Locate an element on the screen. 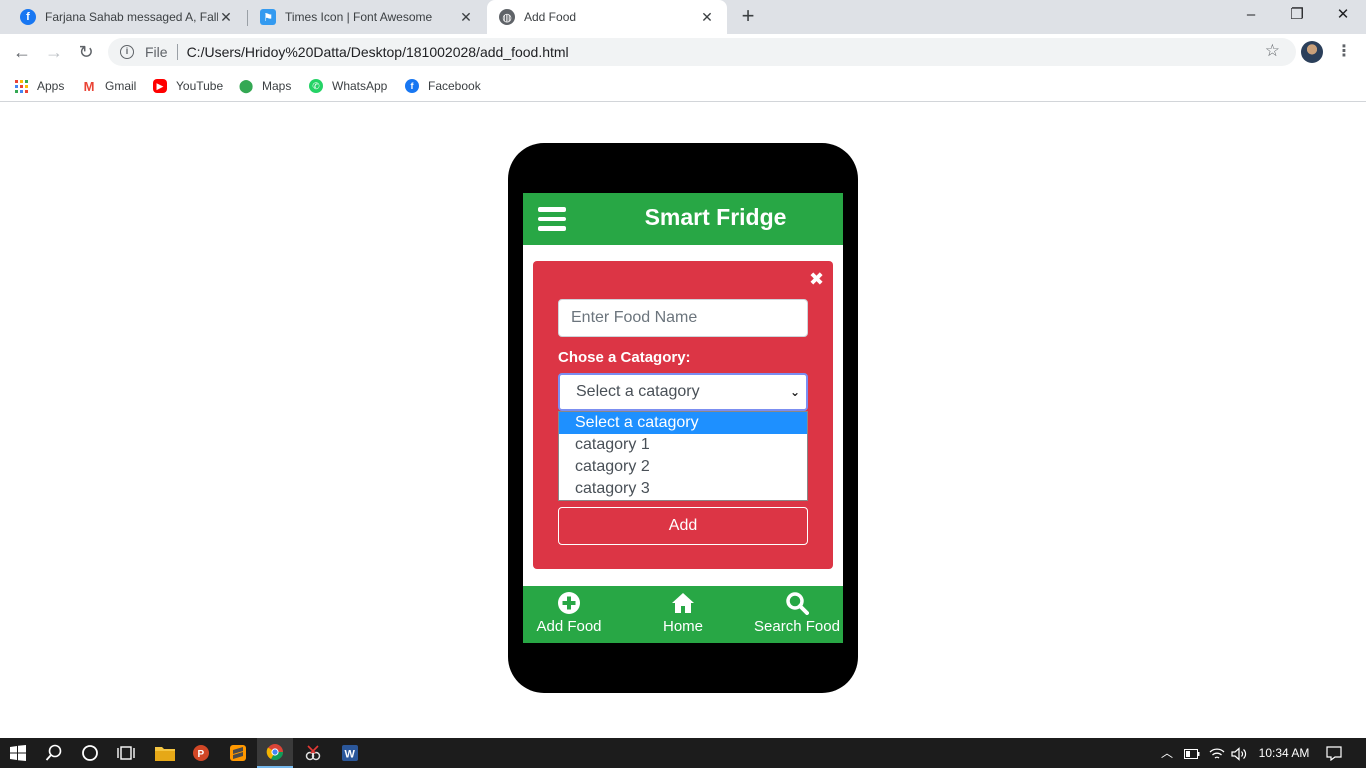 The height and width of the screenshot is (768, 1366). nav-search-food: Search Food is located at coordinates (797, 614).